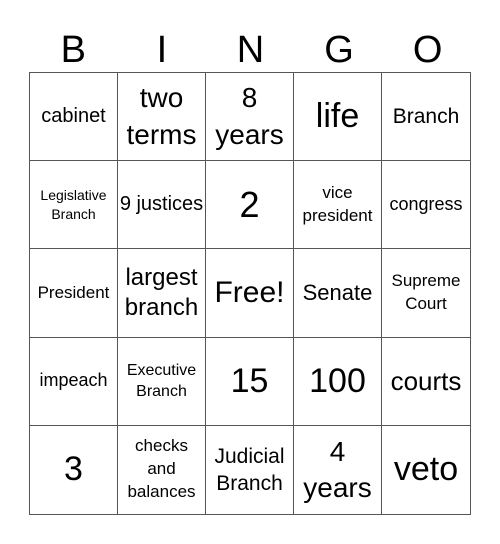 Image resolution: width=500 pixels, height=544 pixels. What do you see at coordinates (338, 117) in the screenshot?
I see `bingo-cell: life` at bounding box center [338, 117].